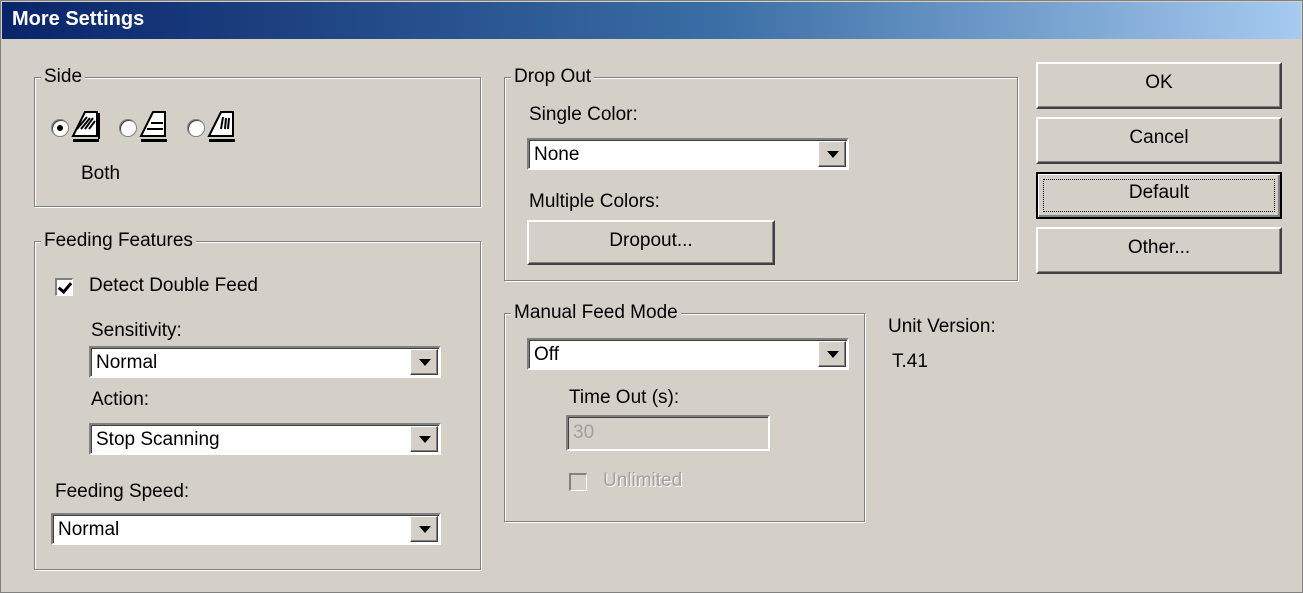  What do you see at coordinates (173, 286) in the screenshot?
I see `detect-double-feed-label: Detect Double Feed` at bounding box center [173, 286].